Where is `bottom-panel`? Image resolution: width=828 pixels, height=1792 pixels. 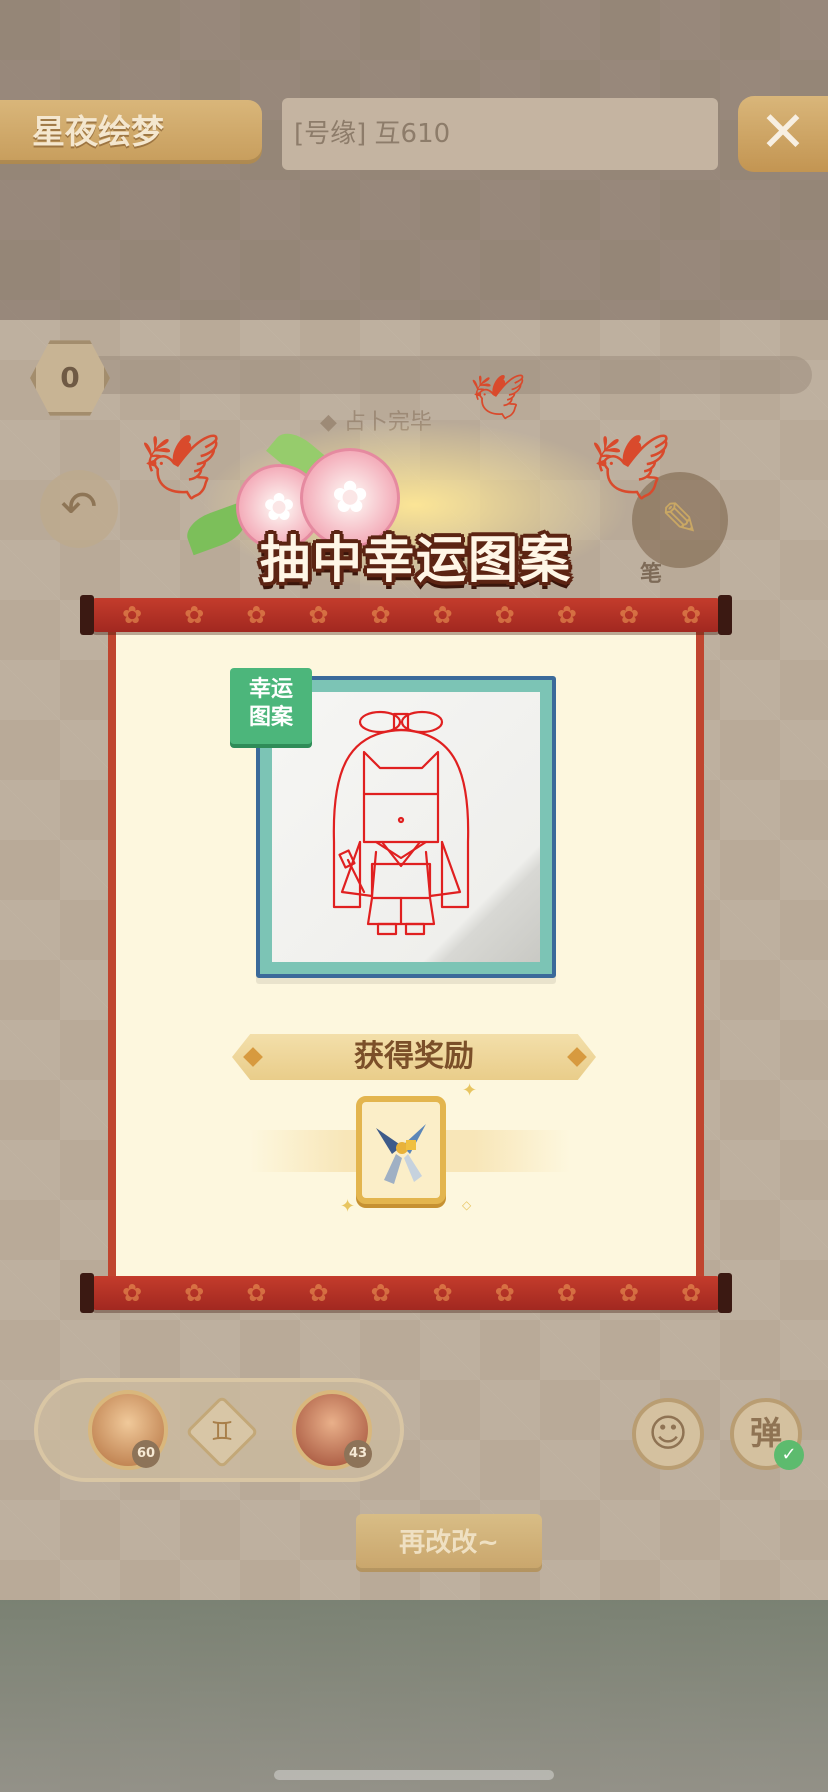
bottom-panel is located at coordinates (414, 1696).